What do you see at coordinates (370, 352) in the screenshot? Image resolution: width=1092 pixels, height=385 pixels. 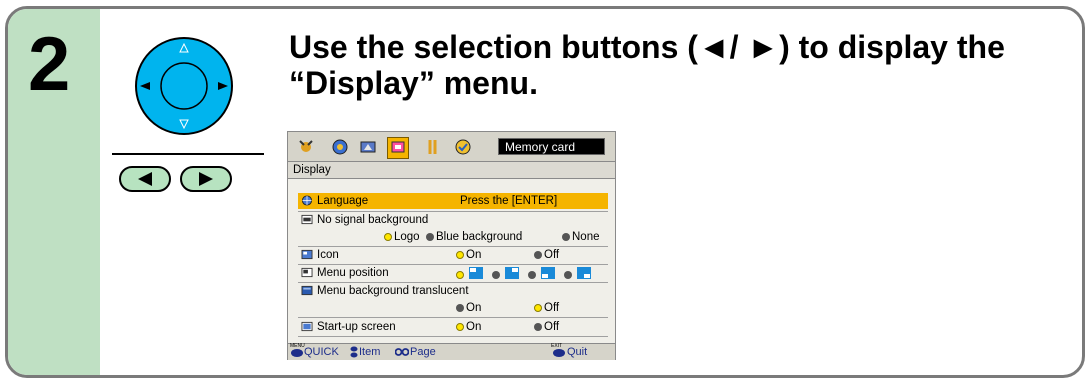 I see `item-hint: Item` at bounding box center [370, 352].